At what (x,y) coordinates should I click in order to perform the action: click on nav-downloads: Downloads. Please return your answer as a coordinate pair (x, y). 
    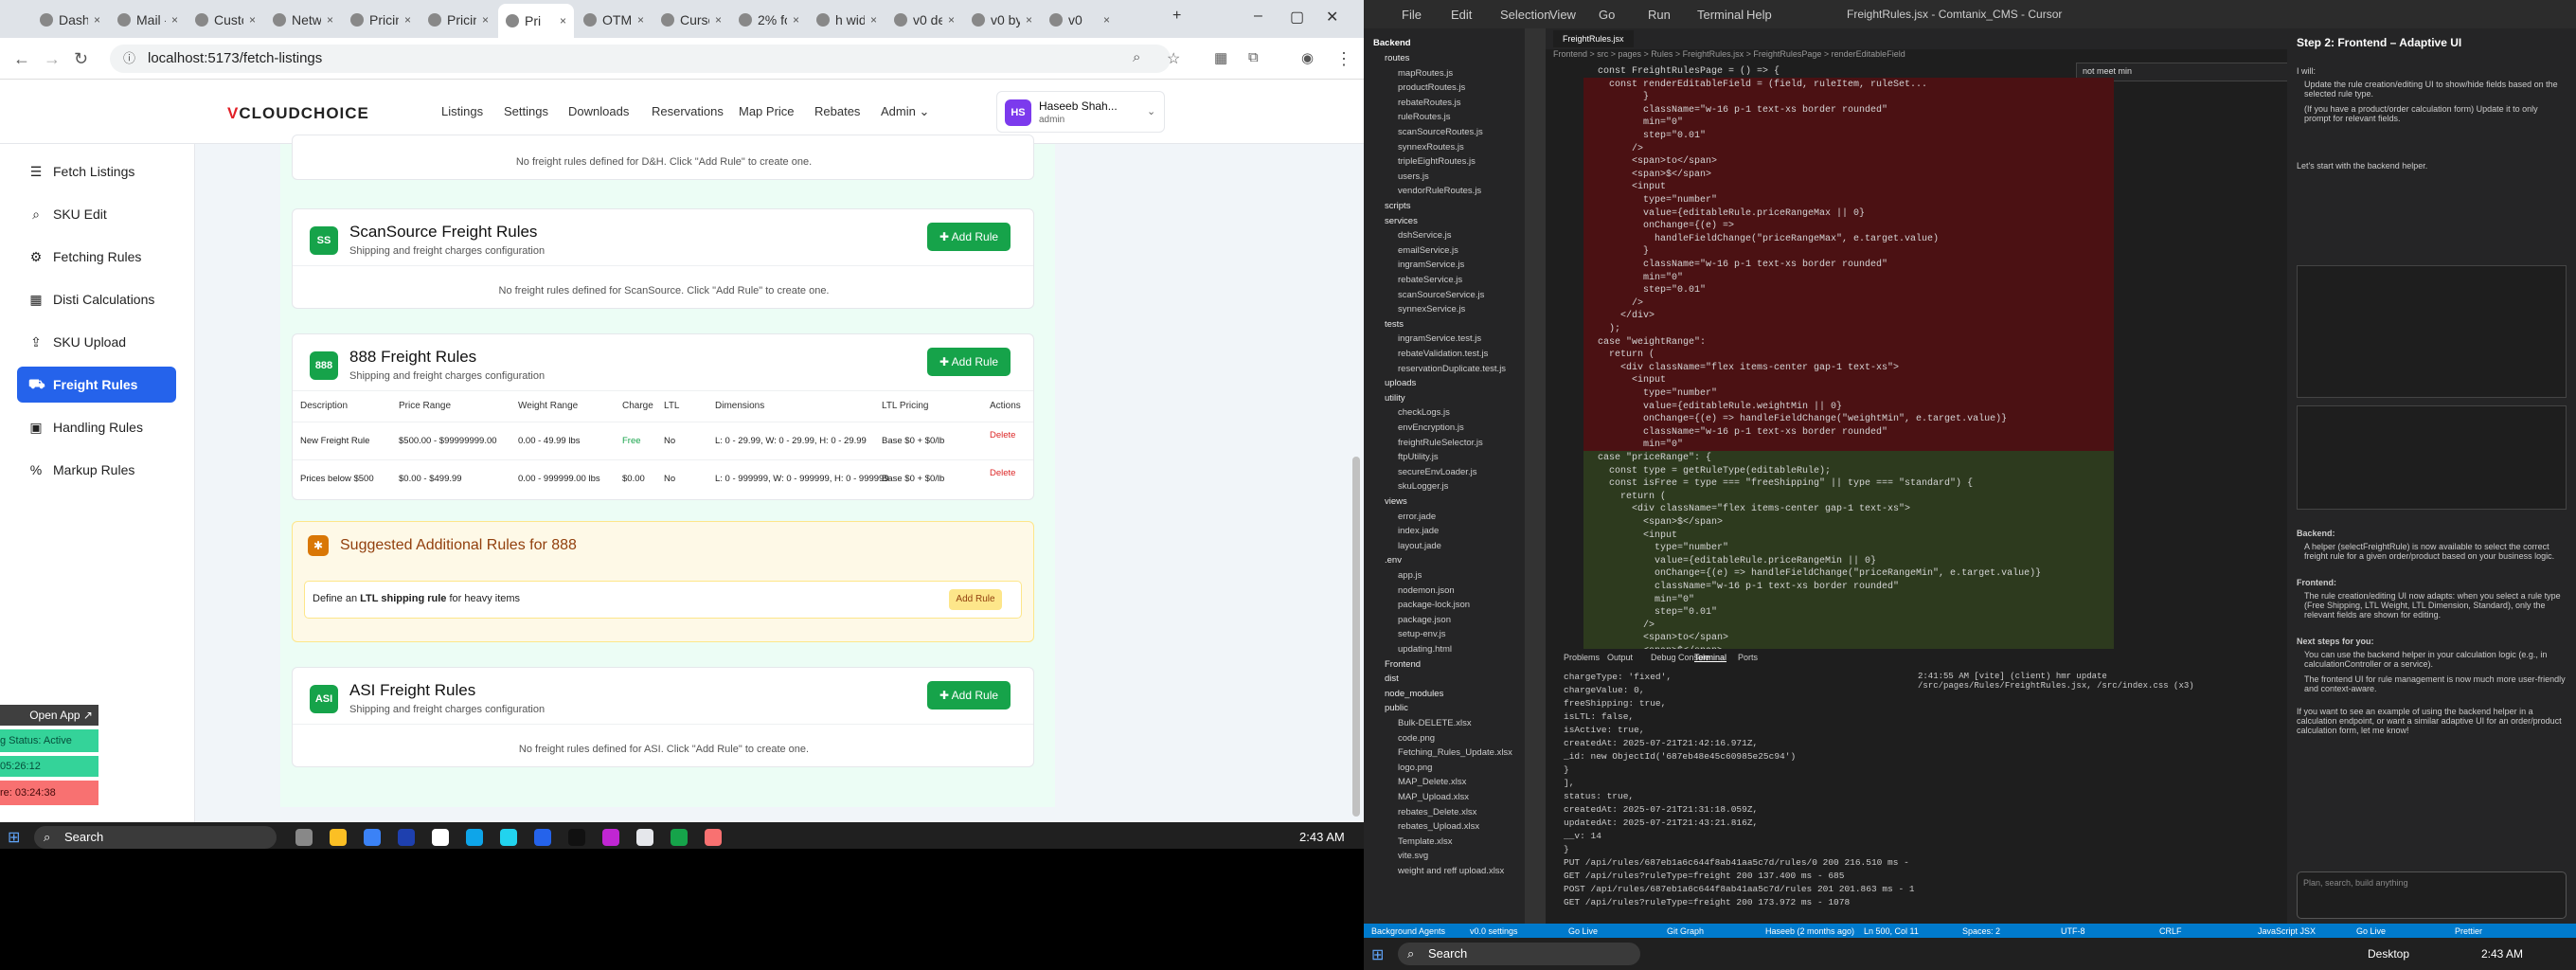
    Looking at the image, I should click on (598, 111).